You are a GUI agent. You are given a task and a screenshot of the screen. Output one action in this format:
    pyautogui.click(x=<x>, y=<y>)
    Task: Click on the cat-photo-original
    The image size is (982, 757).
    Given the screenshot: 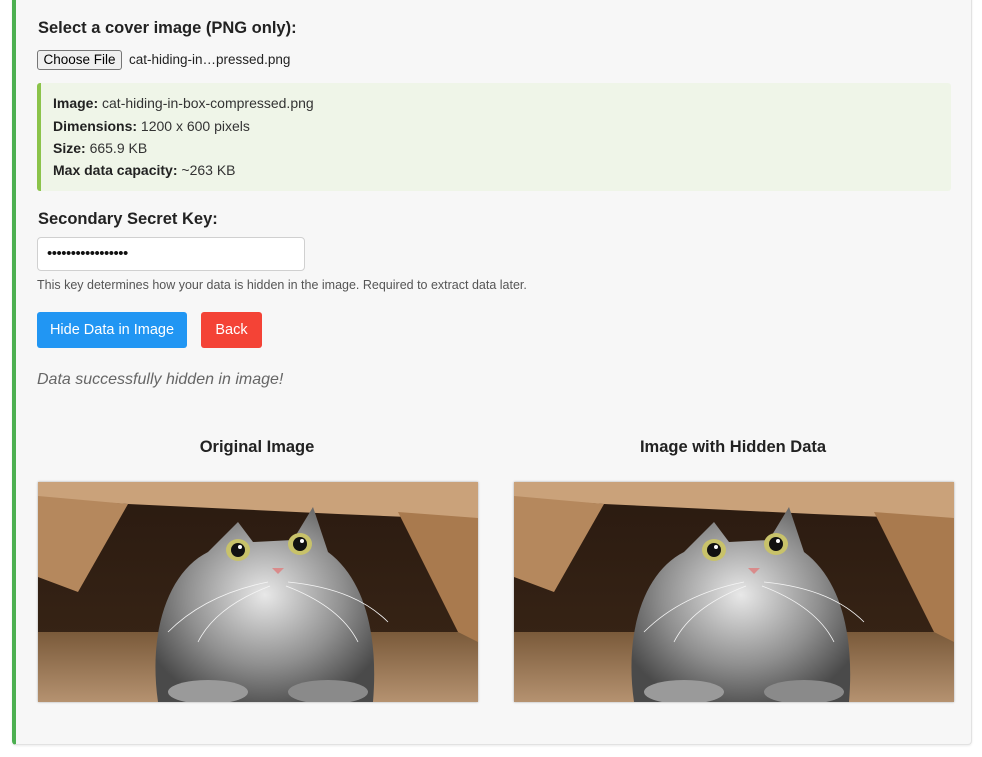 What is the action you would take?
    pyautogui.click(x=258, y=592)
    